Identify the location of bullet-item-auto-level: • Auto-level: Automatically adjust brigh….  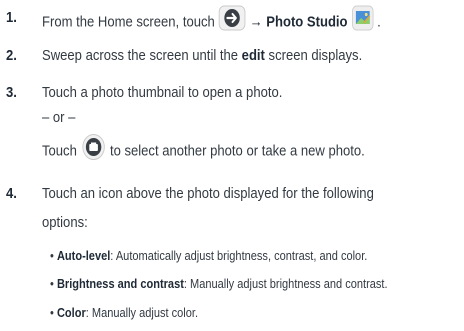
(208, 256).